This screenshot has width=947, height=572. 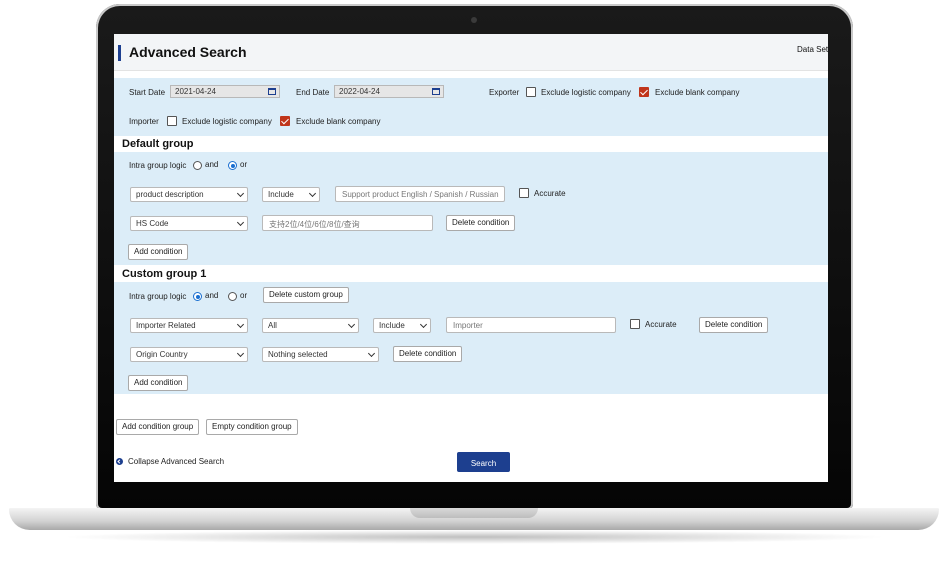 What do you see at coordinates (285, 121) in the screenshot?
I see `importer-exclude-blank-checkbox` at bounding box center [285, 121].